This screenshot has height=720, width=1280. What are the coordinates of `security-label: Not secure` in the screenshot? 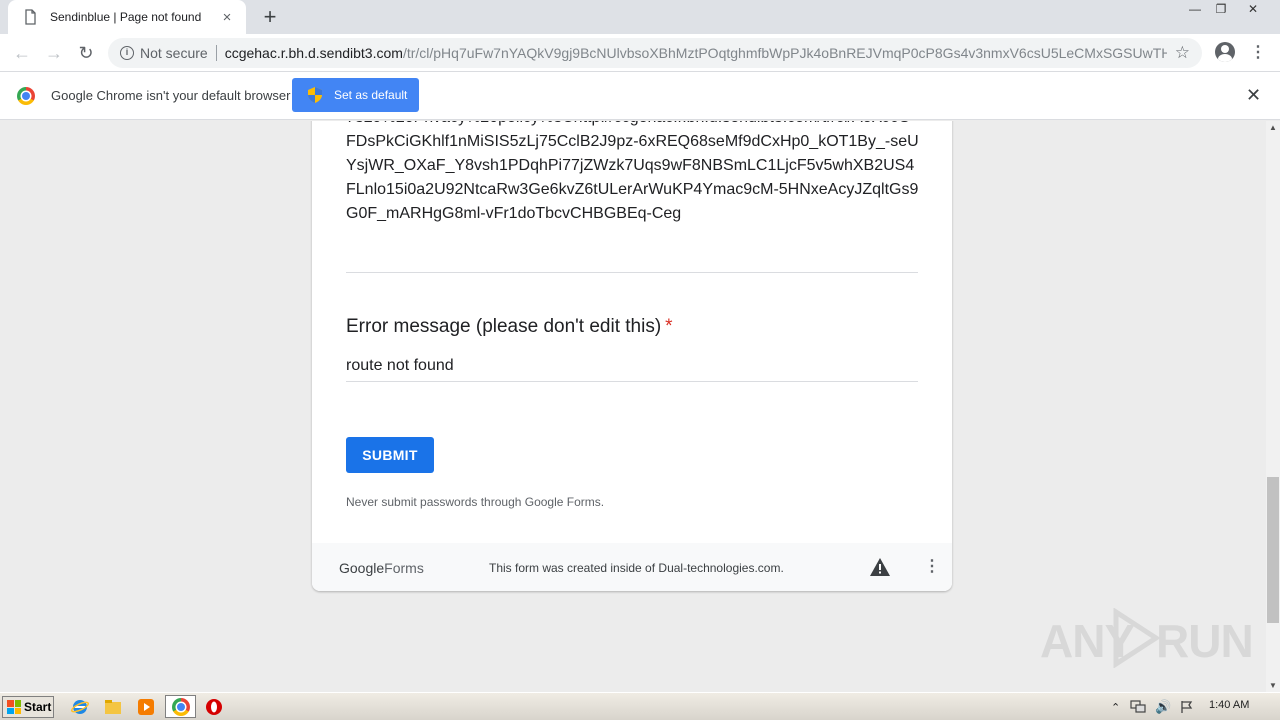 It's located at (174, 53).